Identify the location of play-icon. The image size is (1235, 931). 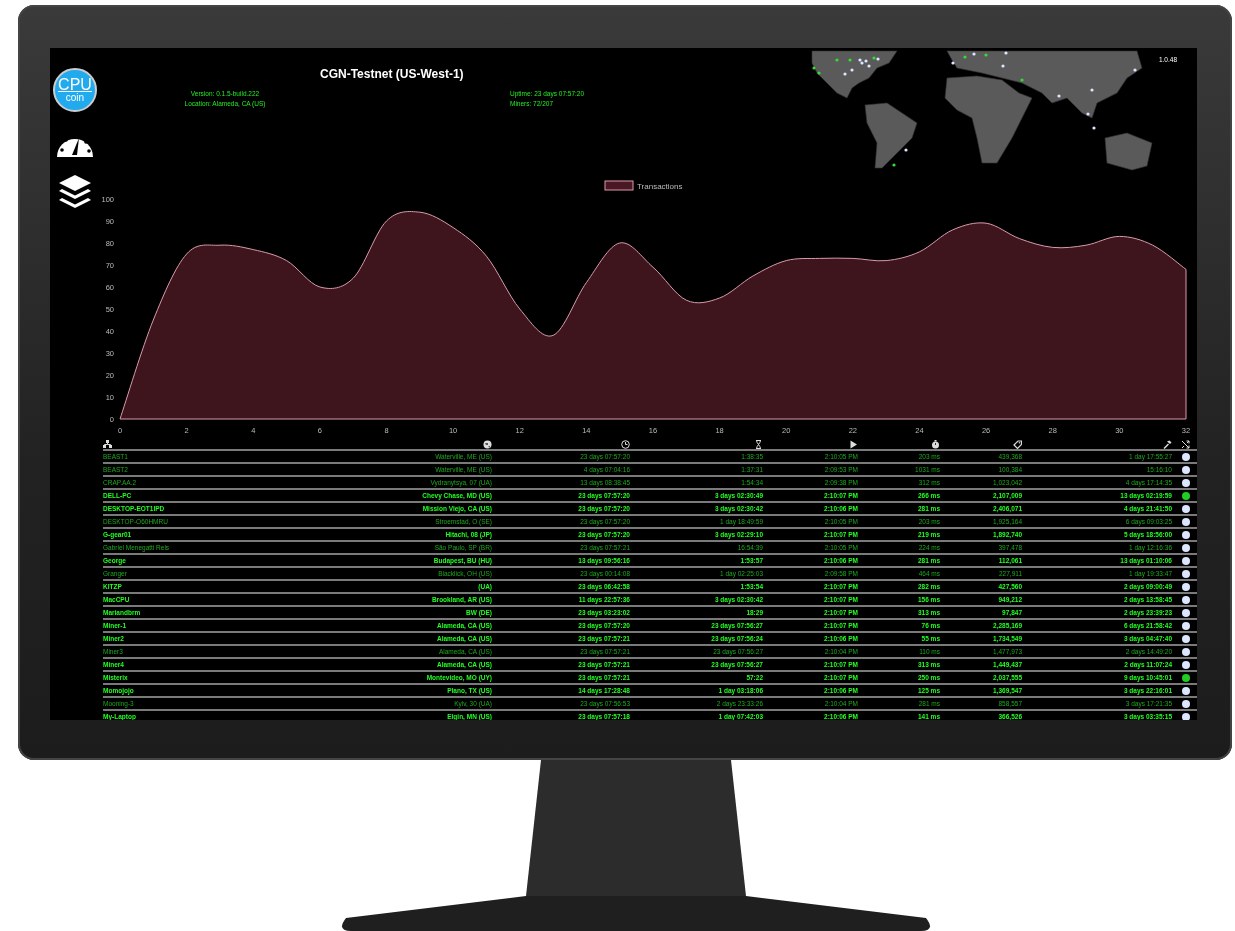
(853, 444).